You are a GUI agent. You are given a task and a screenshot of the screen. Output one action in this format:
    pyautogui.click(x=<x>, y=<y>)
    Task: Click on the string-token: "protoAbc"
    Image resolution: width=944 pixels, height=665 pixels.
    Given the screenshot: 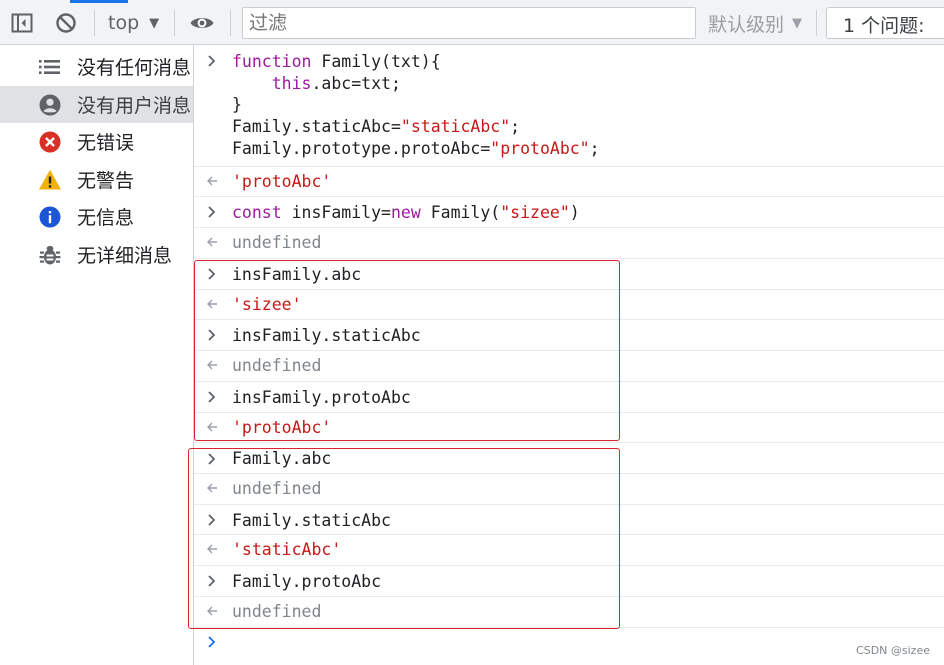 What is the action you would take?
    pyautogui.click(x=540, y=148)
    